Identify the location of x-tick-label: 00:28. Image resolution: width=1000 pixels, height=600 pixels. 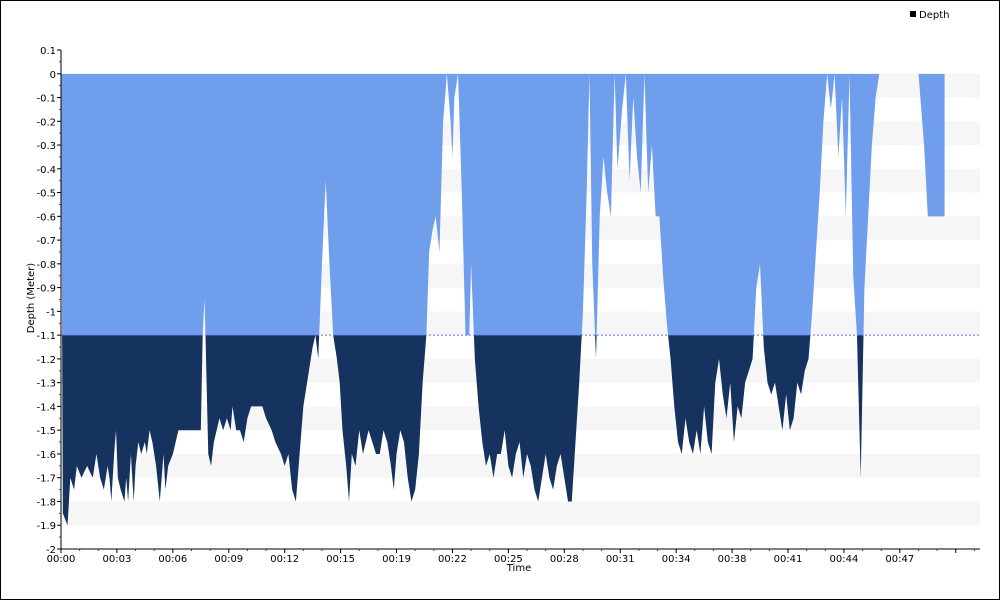
(564, 559).